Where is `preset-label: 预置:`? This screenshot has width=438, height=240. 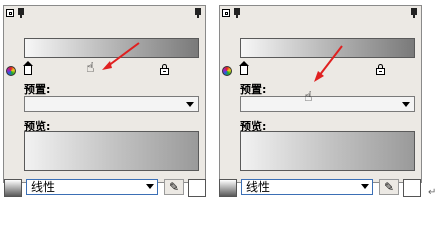
preset-label: 预置: is located at coordinates (37, 89).